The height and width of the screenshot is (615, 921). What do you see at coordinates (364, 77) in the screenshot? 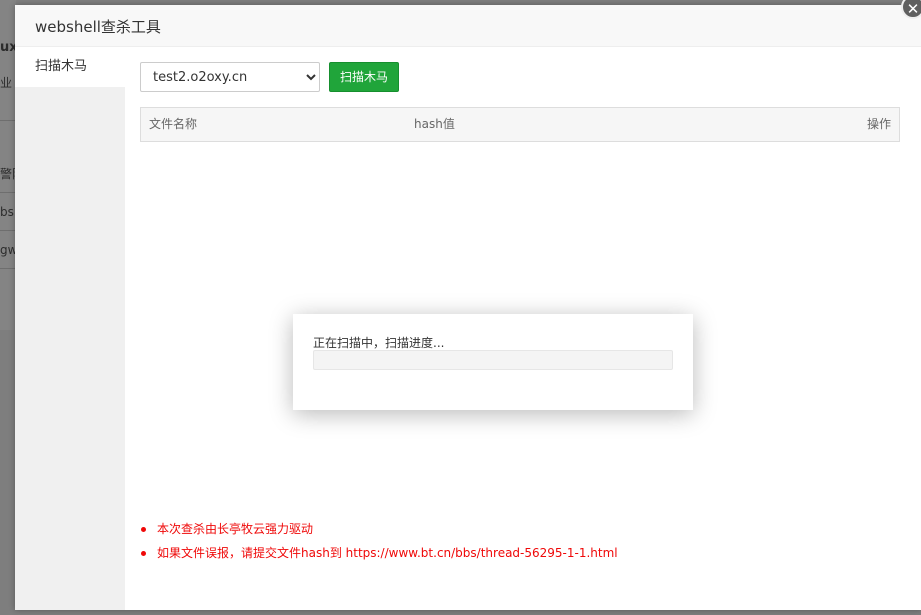
I see `scan-trojan-button: 扫描木马` at bounding box center [364, 77].